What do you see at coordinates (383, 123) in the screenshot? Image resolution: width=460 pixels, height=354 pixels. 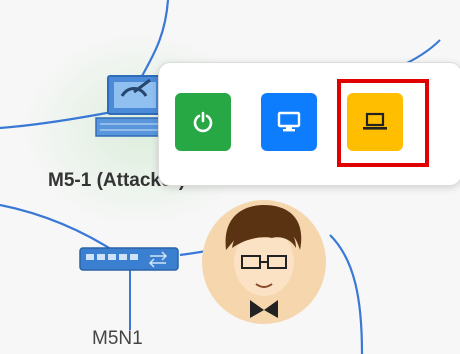 I see `highlight-box` at bounding box center [383, 123].